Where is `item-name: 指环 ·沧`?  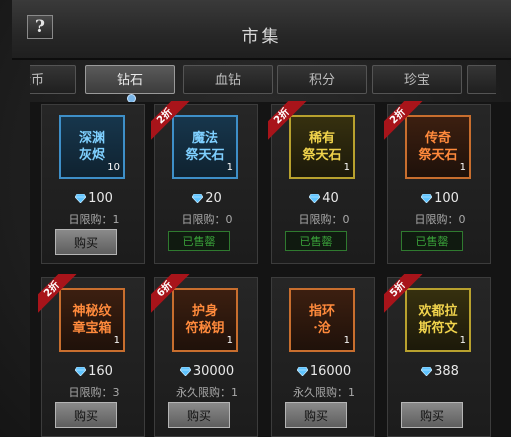 item-name: 指环 ·沧 is located at coordinates (321, 320).